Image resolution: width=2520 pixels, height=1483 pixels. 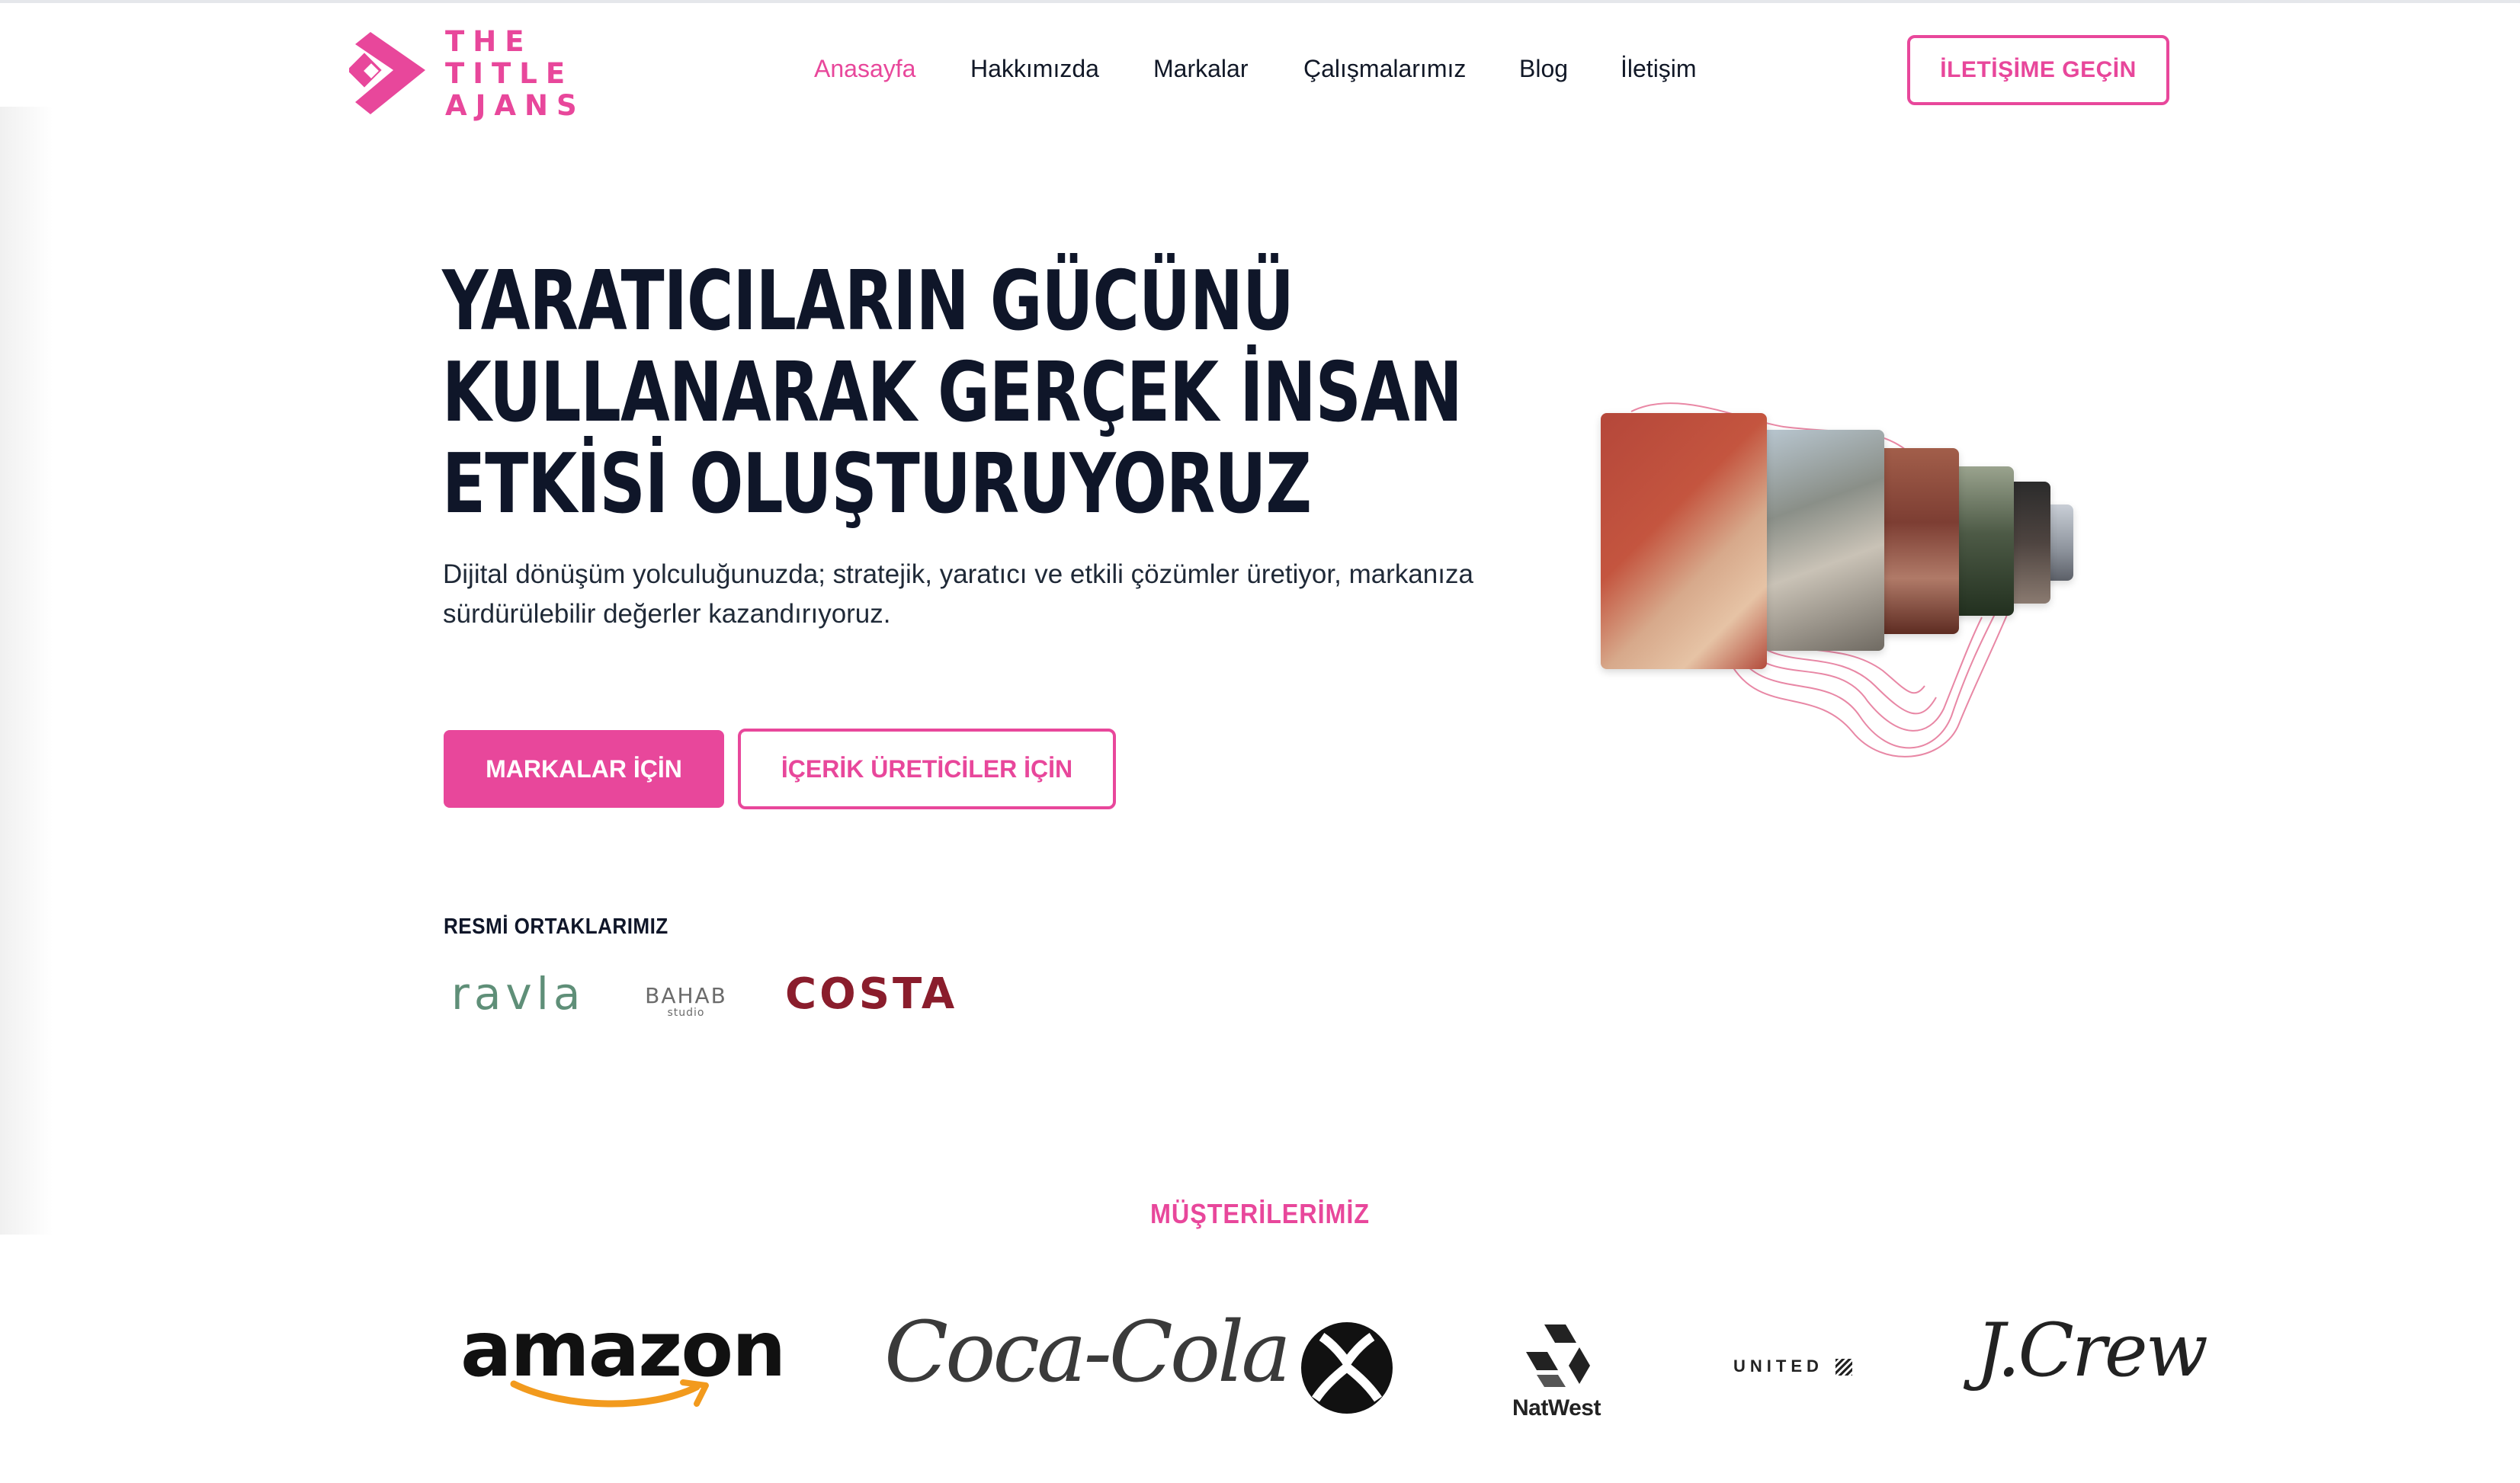 I want to click on collage-photo-mountain, so click(x=1821, y=540).